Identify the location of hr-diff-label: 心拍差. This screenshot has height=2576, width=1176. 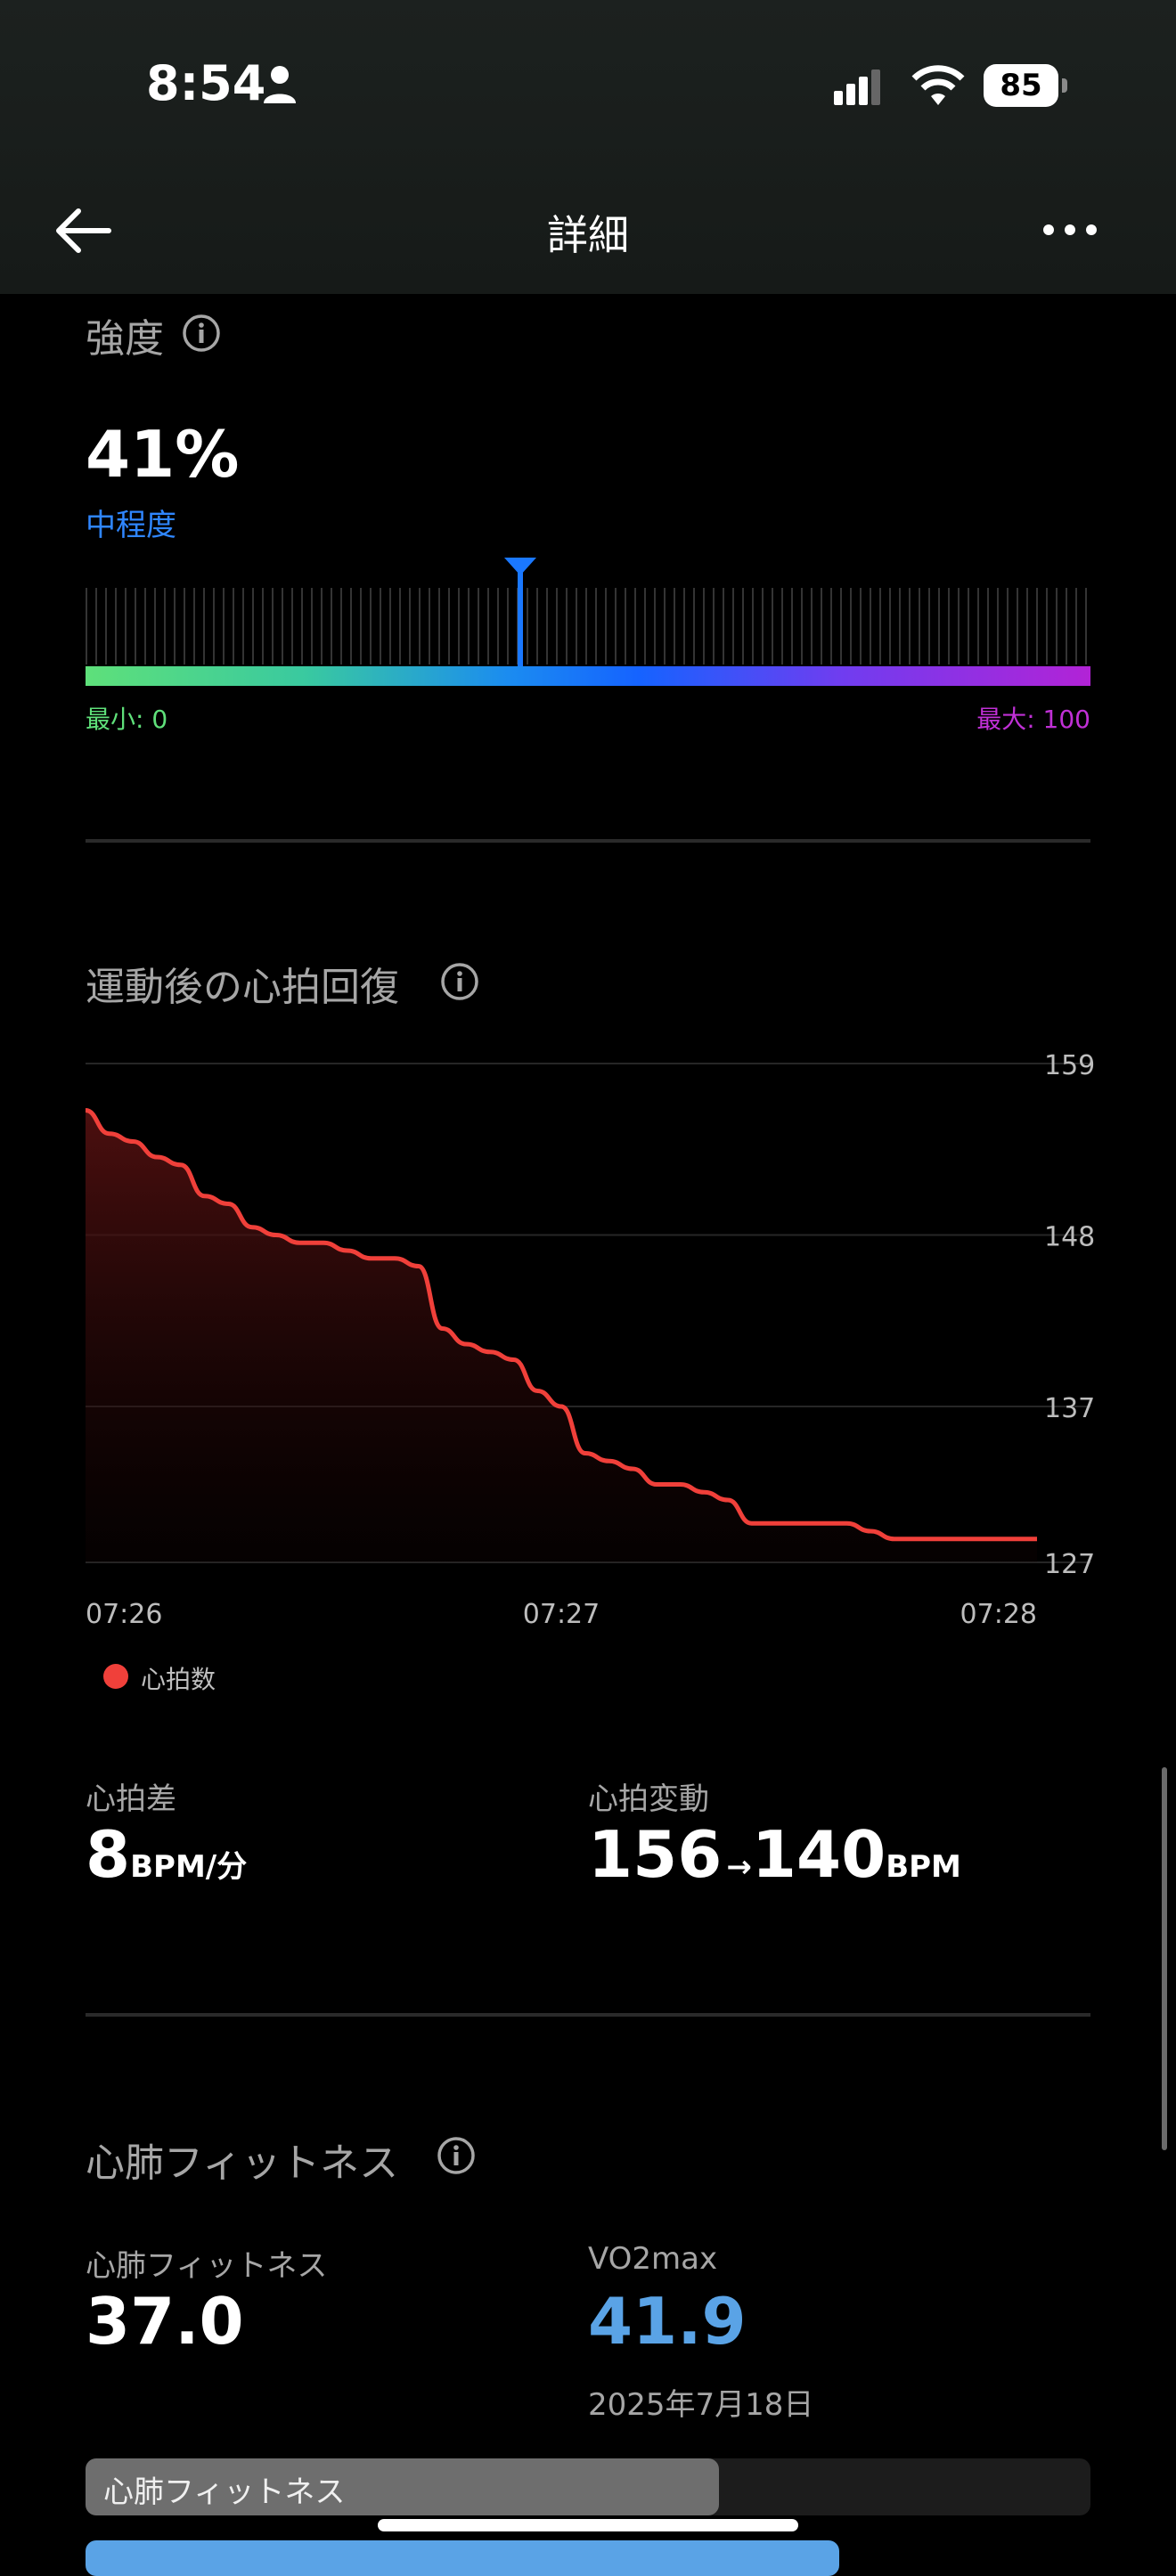
(131, 1799).